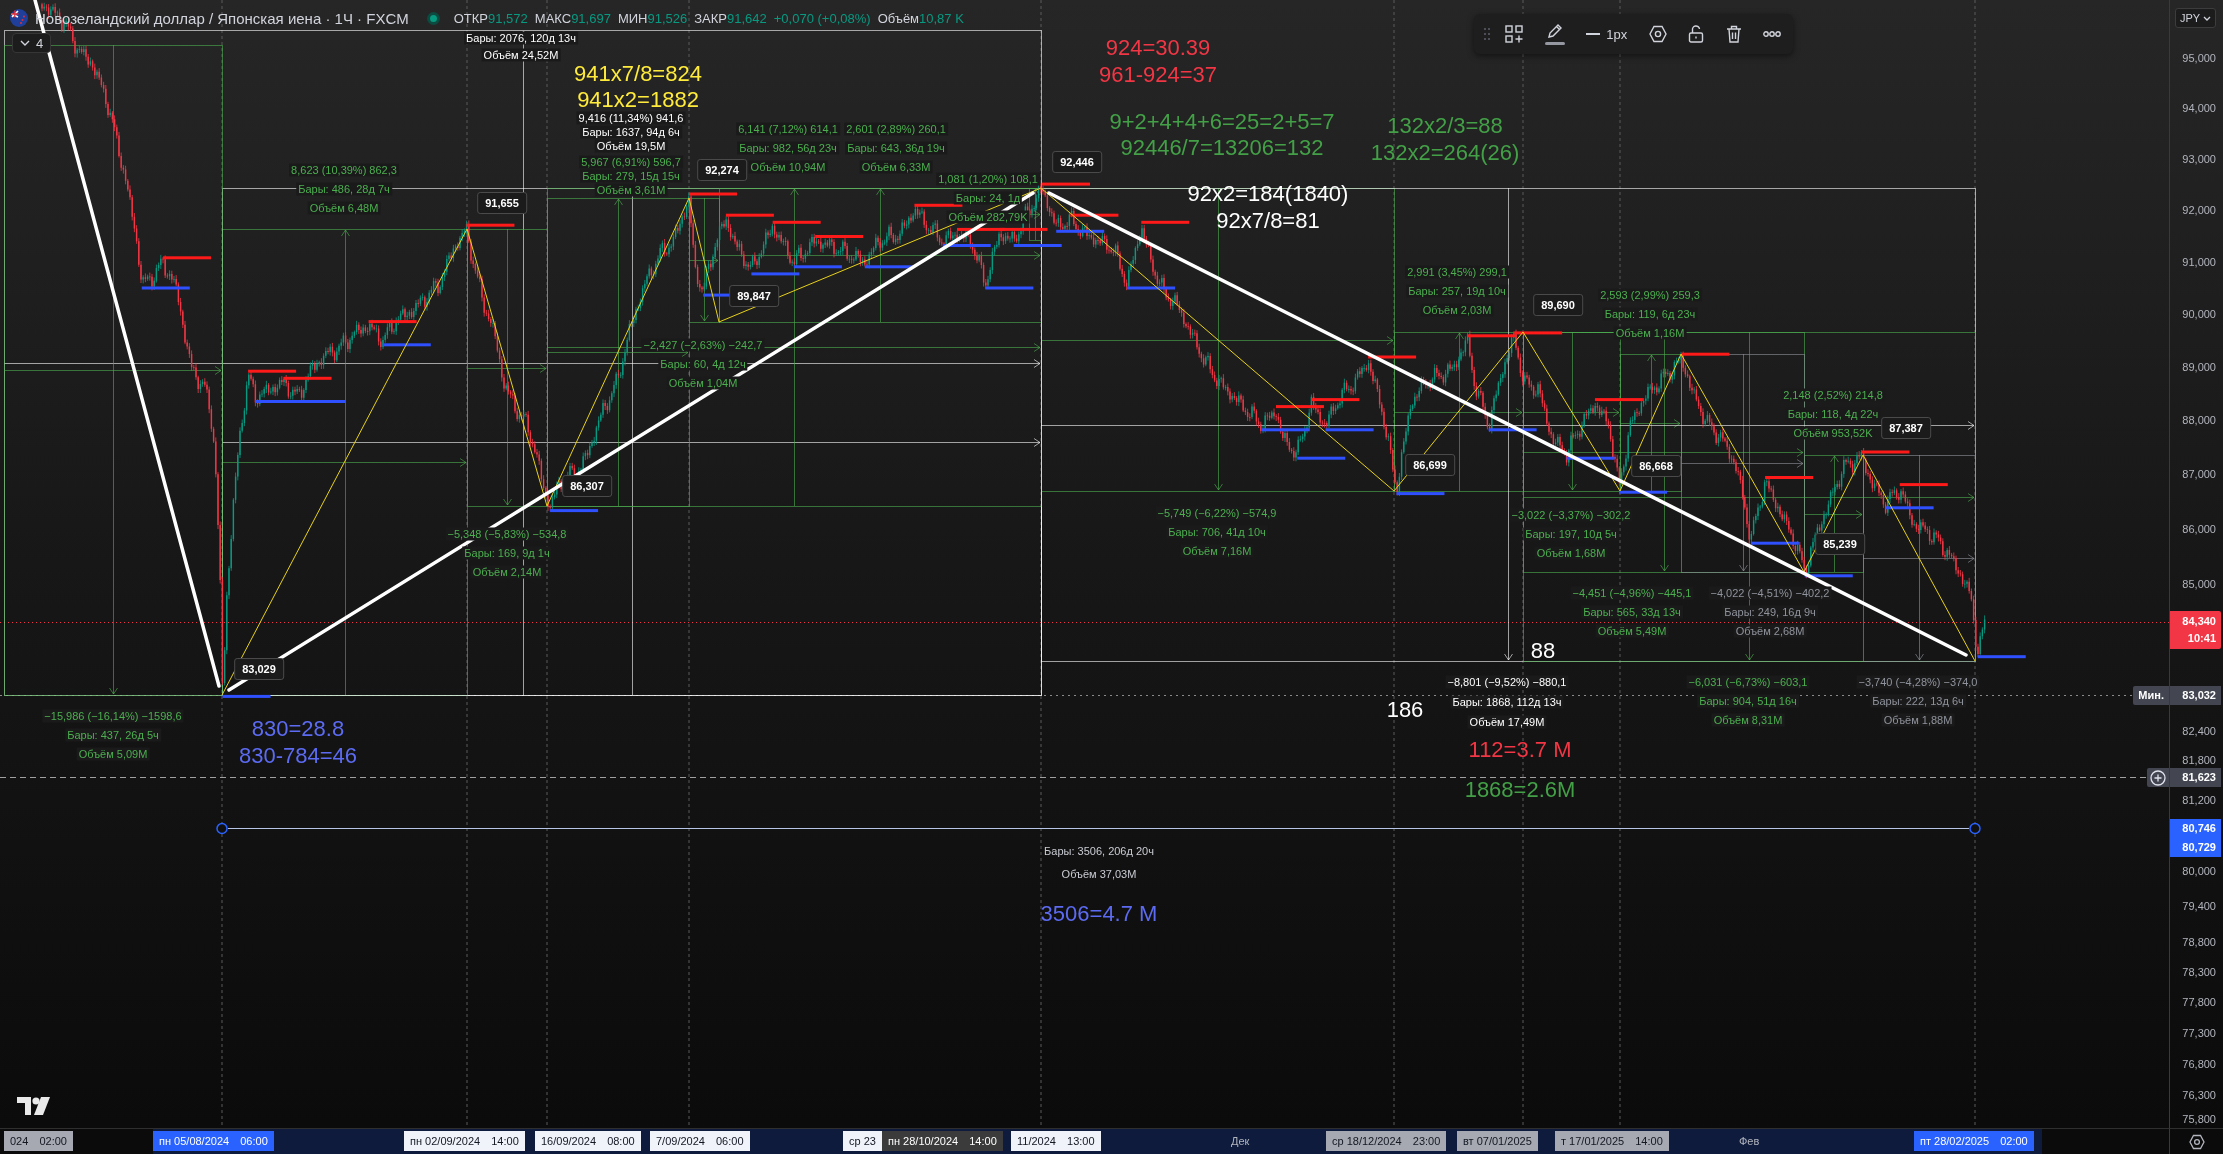 This screenshot has width=2223, height=1154. What do you see at coordinates (1748, 682) in the screenshot?
I see `measure-text: −6,031 (−6,73%) −603,1` at bounding box center [1748, 682].